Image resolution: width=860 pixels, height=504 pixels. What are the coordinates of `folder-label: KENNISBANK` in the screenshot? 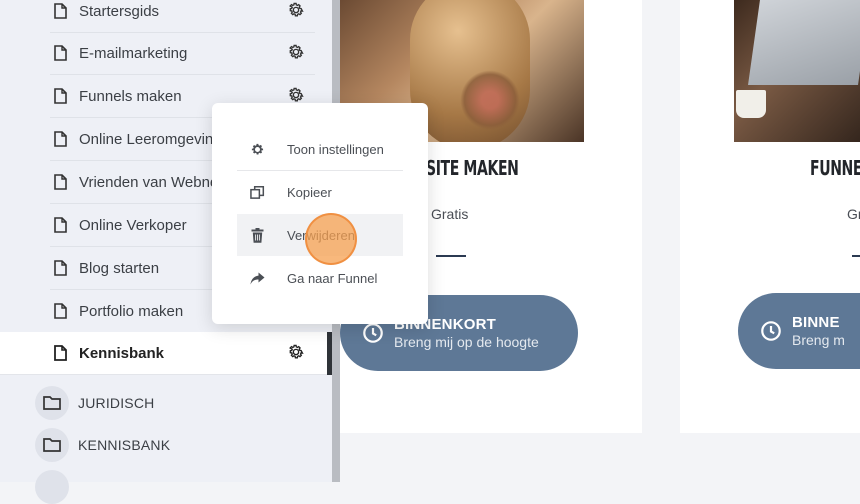 It's located at (124, 445).